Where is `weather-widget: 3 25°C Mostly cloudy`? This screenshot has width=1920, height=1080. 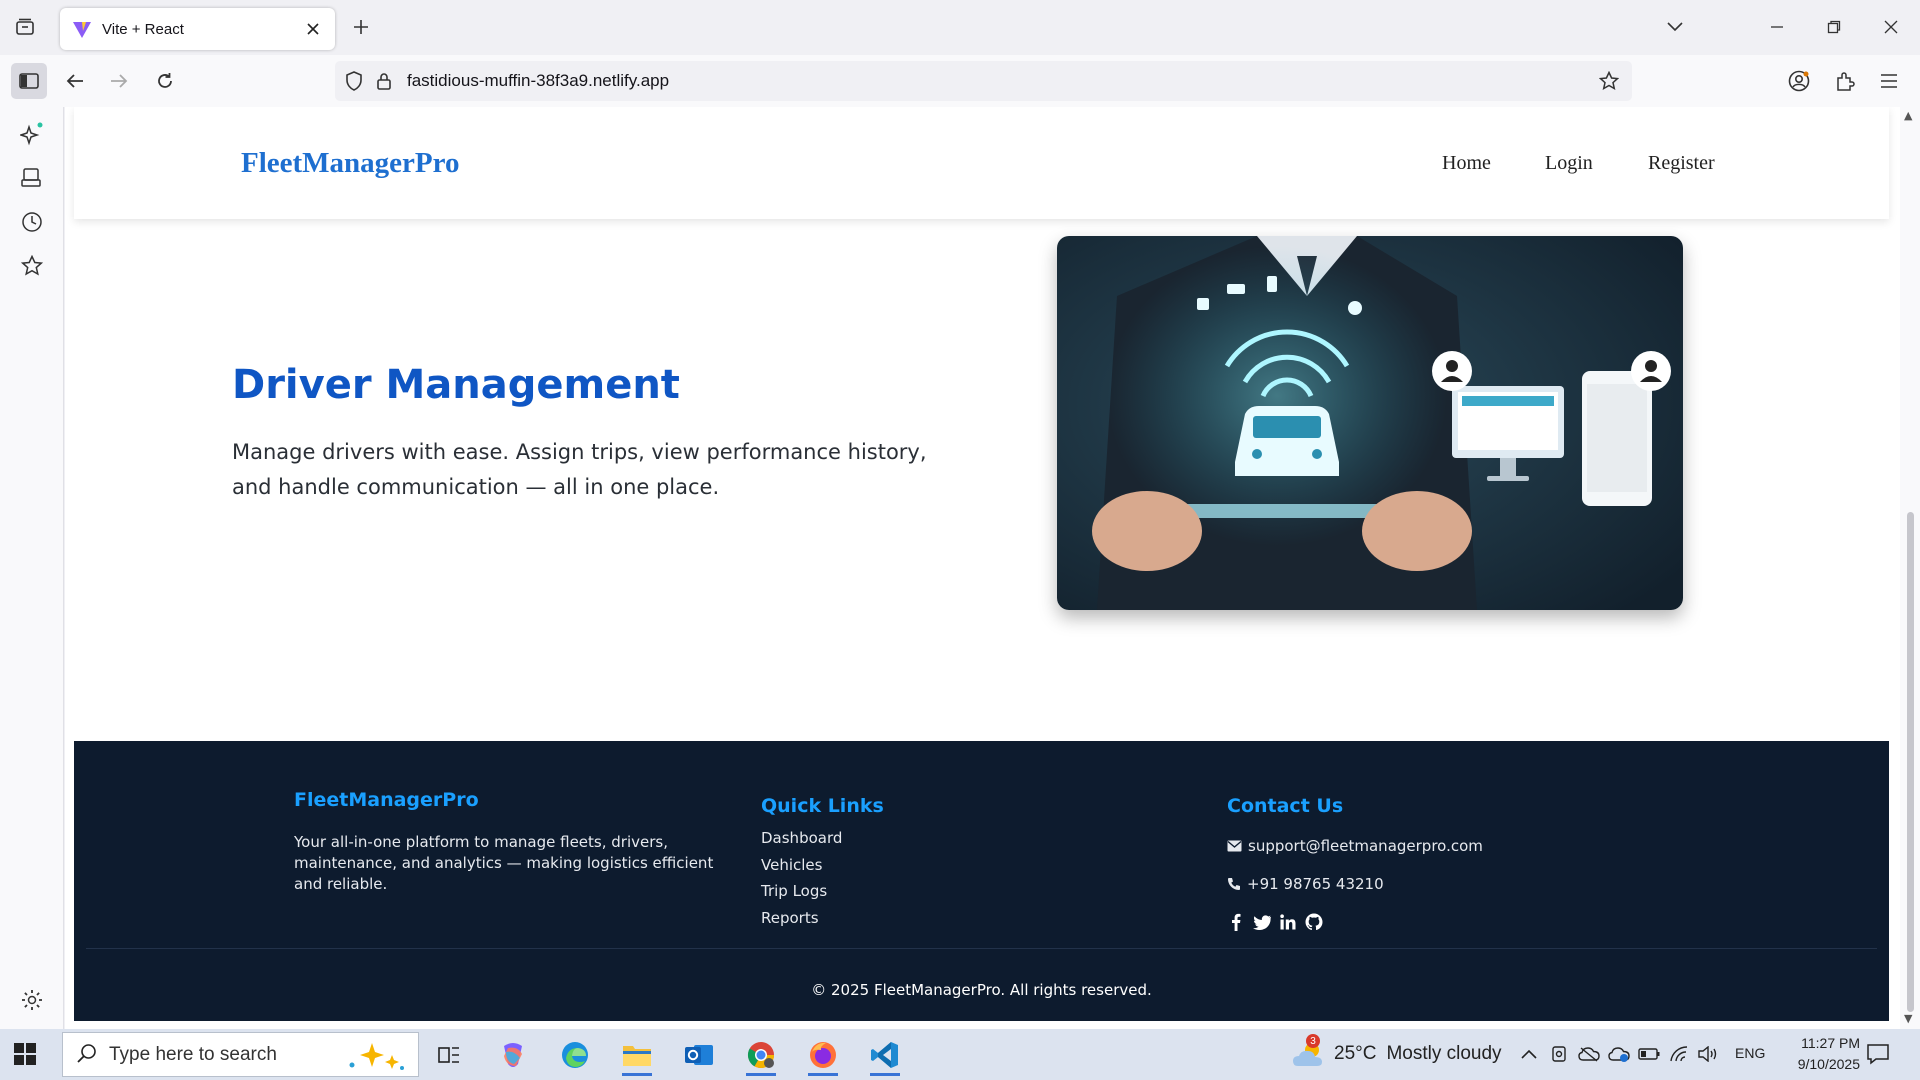
weather-widget: 3 25°C Mostly cloudy is located at coordinates (1397, 1051).